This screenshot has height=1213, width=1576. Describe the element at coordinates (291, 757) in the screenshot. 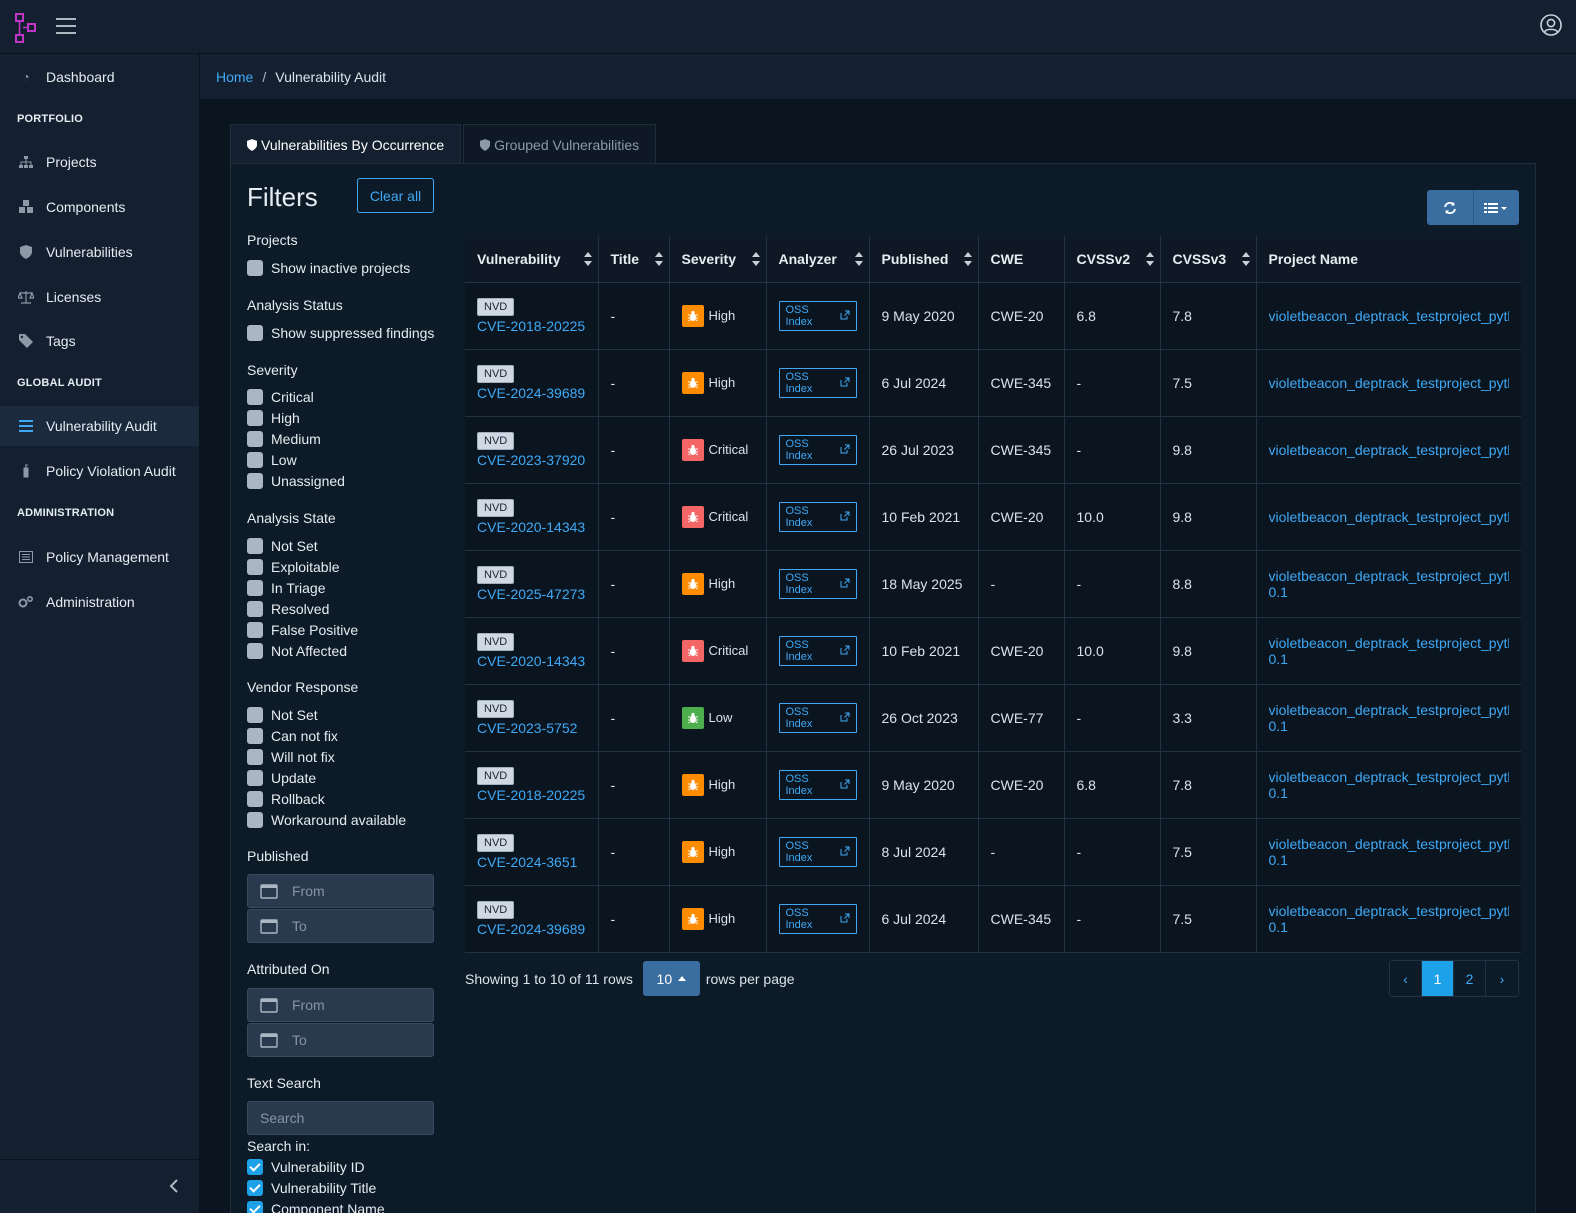

I see `vendor-will-not-fix-checkbox: Will not fix` at that location.